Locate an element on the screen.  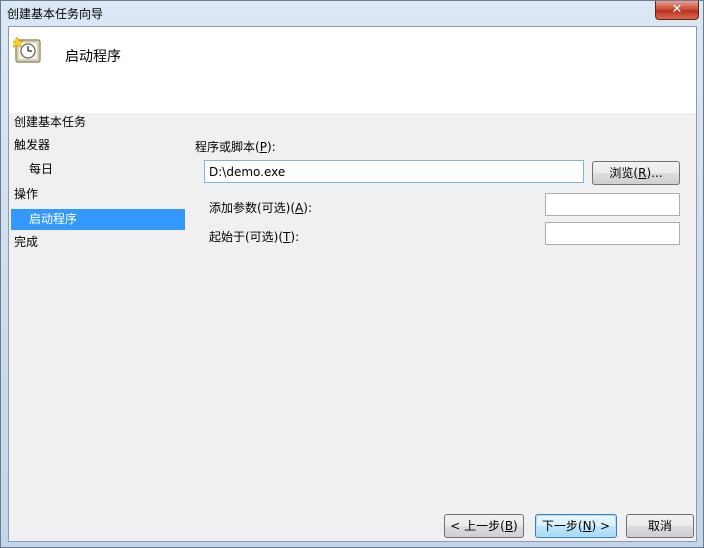
arguments-label: 添加参数(可选)(A): is located at coordinates (260, 208).